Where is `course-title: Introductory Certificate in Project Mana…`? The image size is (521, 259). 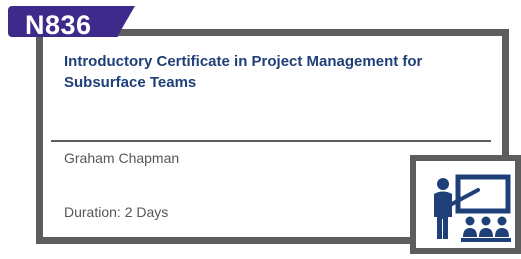
course-title: Introductory Certificate in Project Mana… is located at coordinates (243, 72).